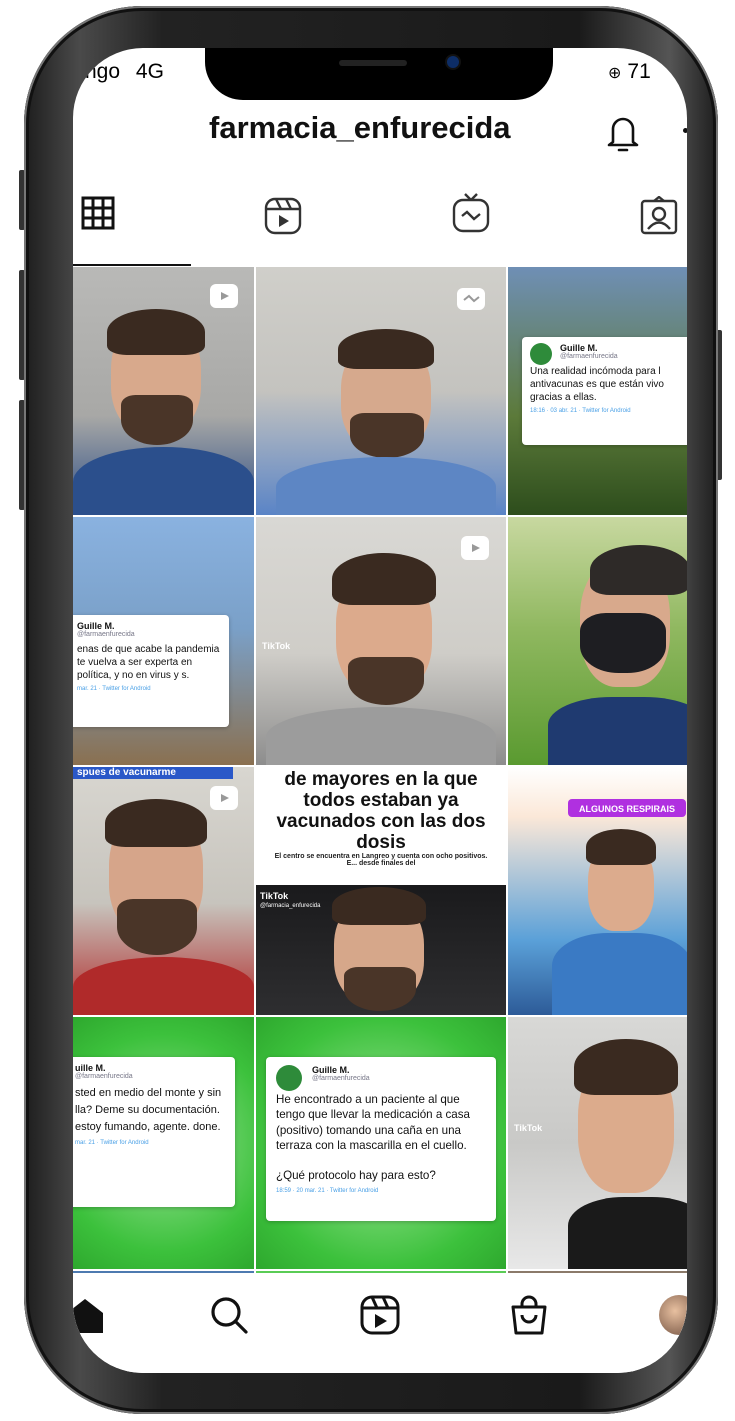  I want to click on grid-icon, so click(98, 213).